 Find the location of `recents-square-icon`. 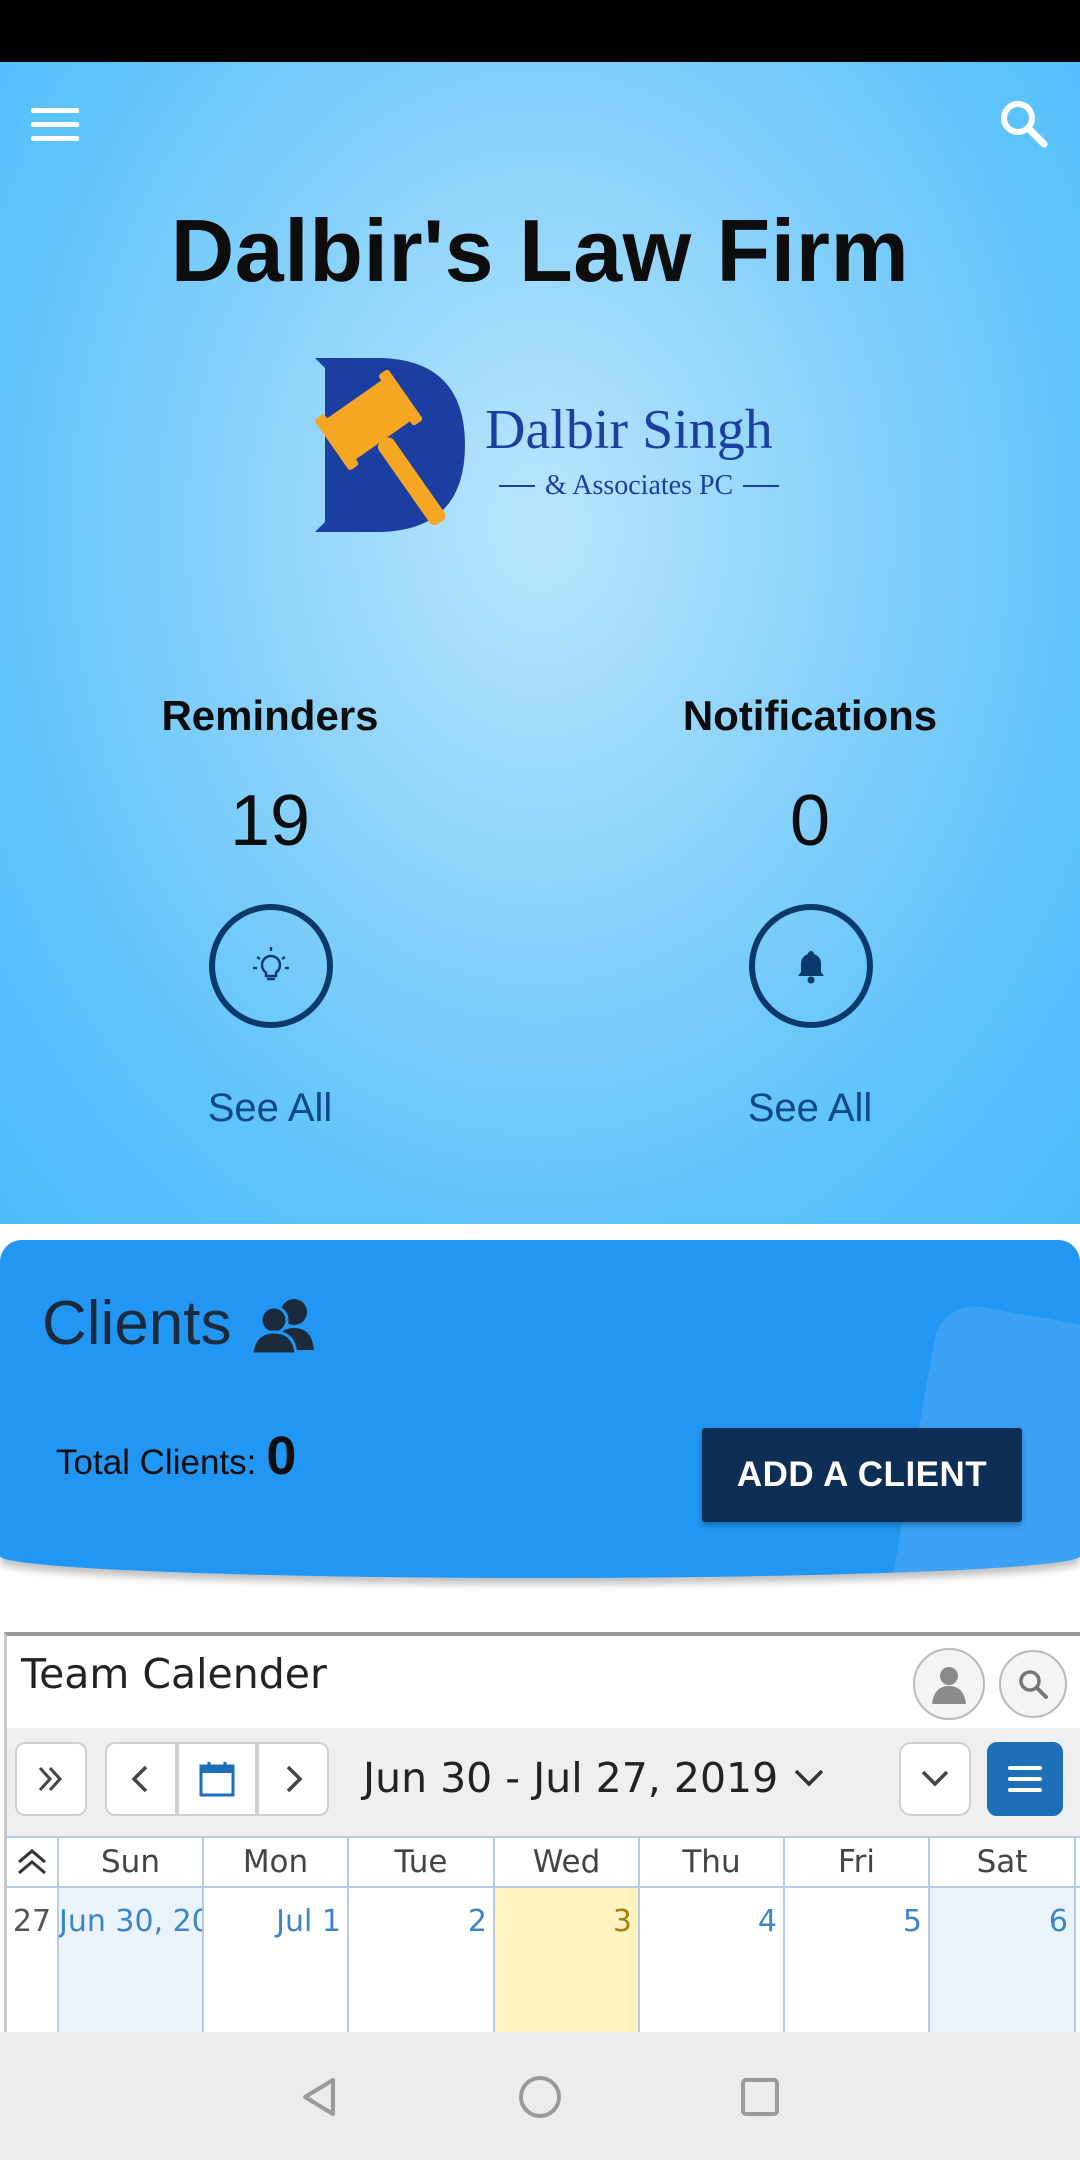

recents-square-icon is located at coordinates (760, 2097).